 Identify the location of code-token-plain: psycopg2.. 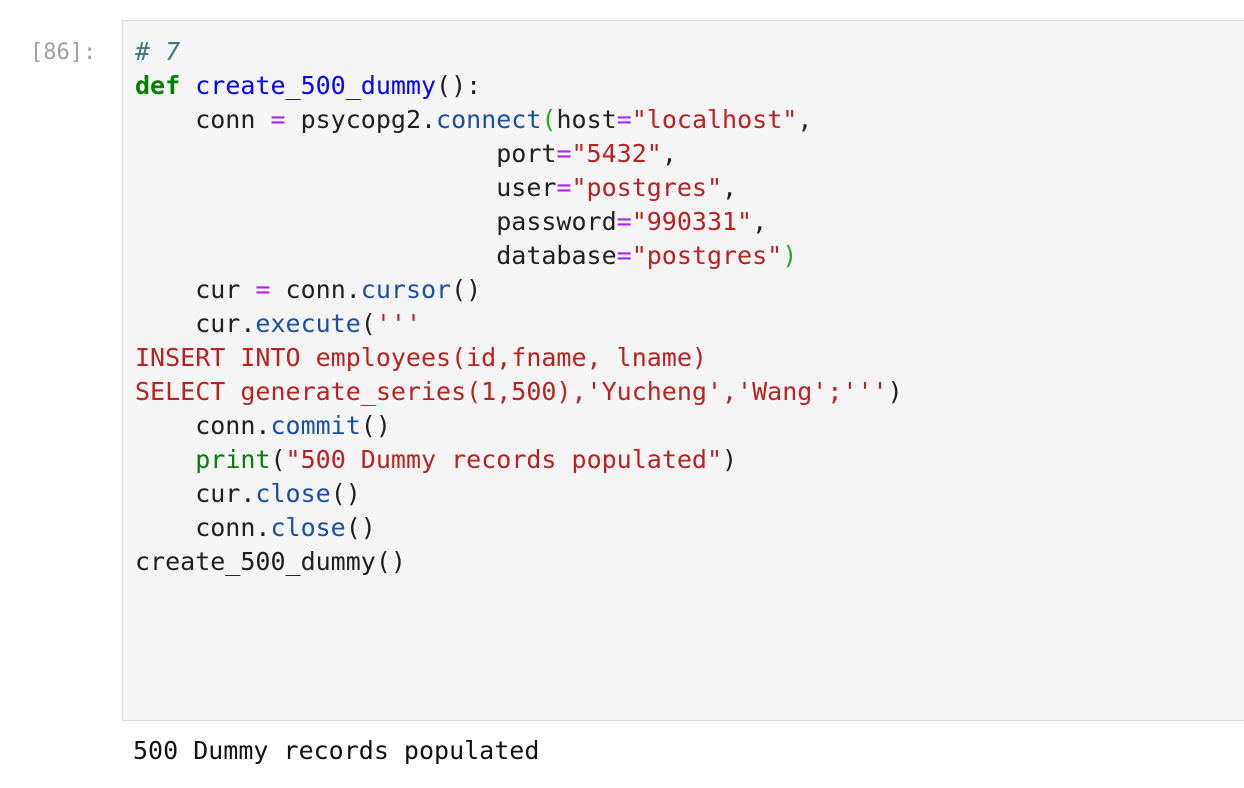
(361, 119).